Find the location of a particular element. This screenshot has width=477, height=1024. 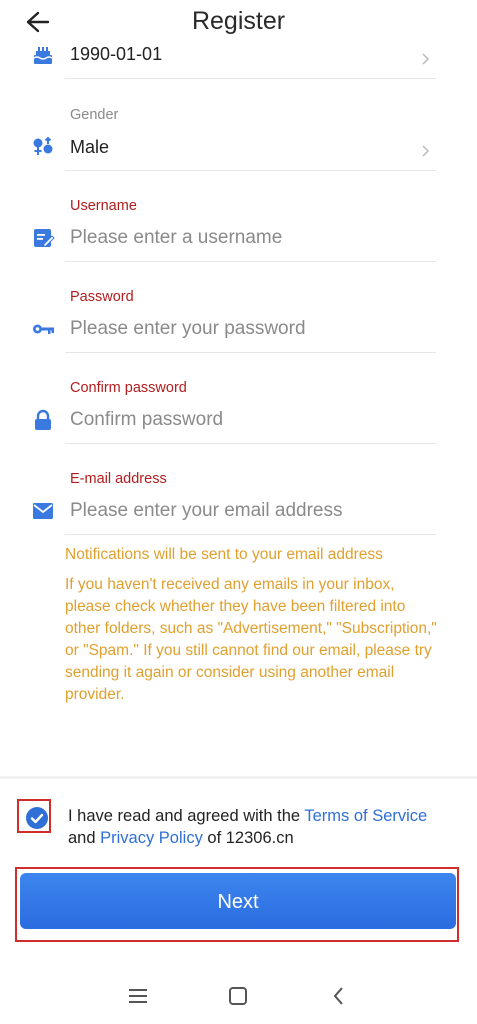

back-icon is located at coordinates (339, 996).